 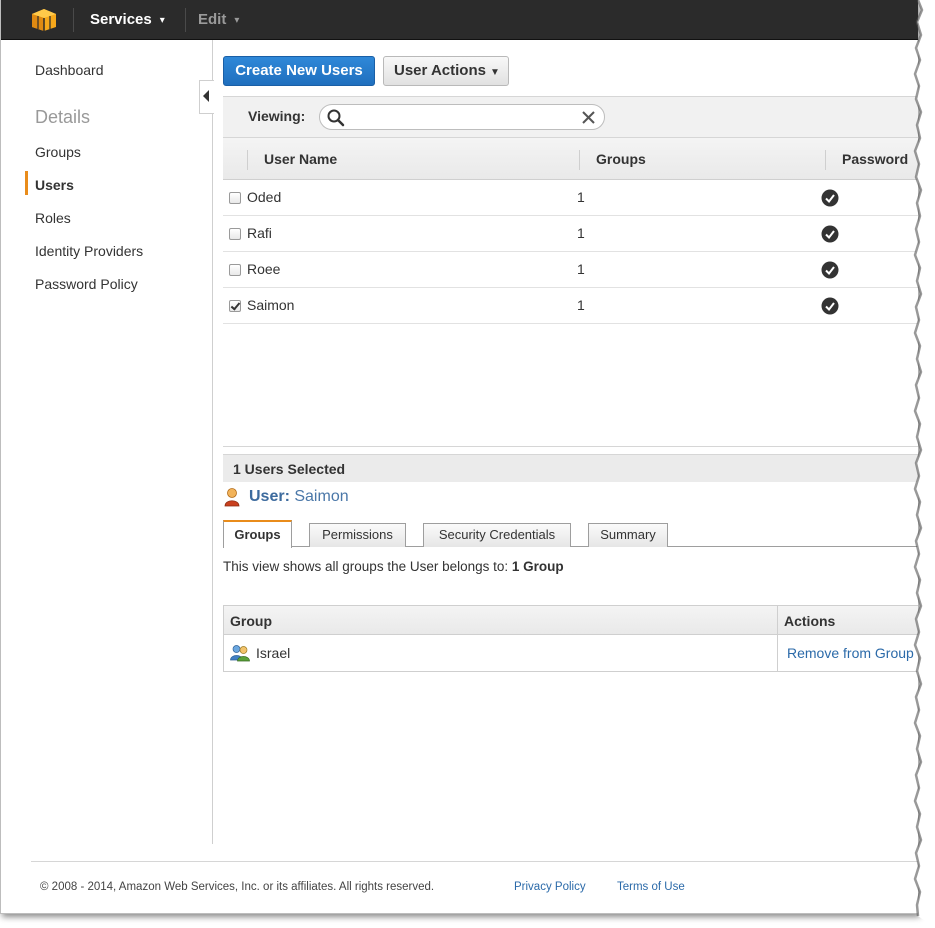 I want to click on aws-cube-logo-icon, so click(x=44, y=20).